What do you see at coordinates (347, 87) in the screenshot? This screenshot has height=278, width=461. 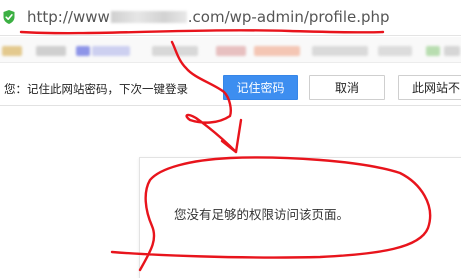 I see `cancel-button: 取消` at bounding box center [347, 87].